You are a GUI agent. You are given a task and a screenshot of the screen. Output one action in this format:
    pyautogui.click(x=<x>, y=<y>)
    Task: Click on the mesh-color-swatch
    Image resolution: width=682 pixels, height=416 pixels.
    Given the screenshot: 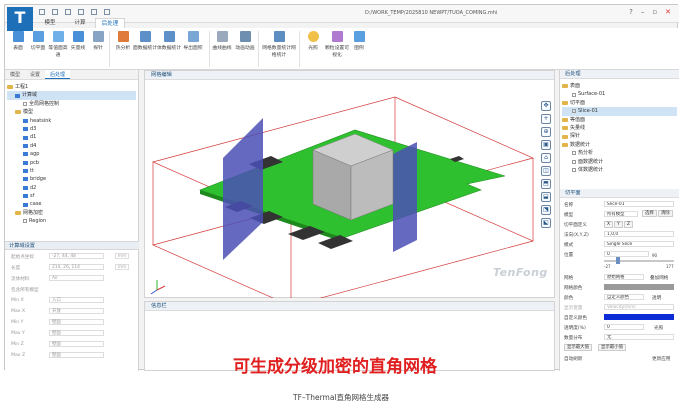 What is the action you would take?
    pyautogui.click(x=639, y=287)
    